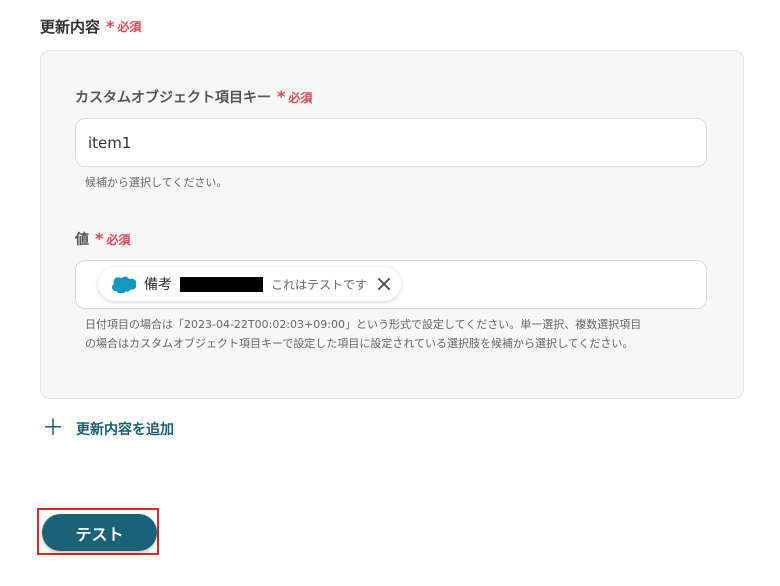  What do you see at coordinates (391, 142) in the screenshot?
I see `key-field-input: item1` at bounding box center [391, 142].